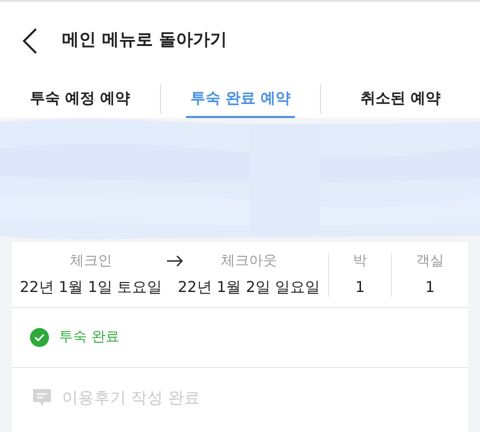  I want to click on tab: 투숙 예정 예약, so click(80, 99).